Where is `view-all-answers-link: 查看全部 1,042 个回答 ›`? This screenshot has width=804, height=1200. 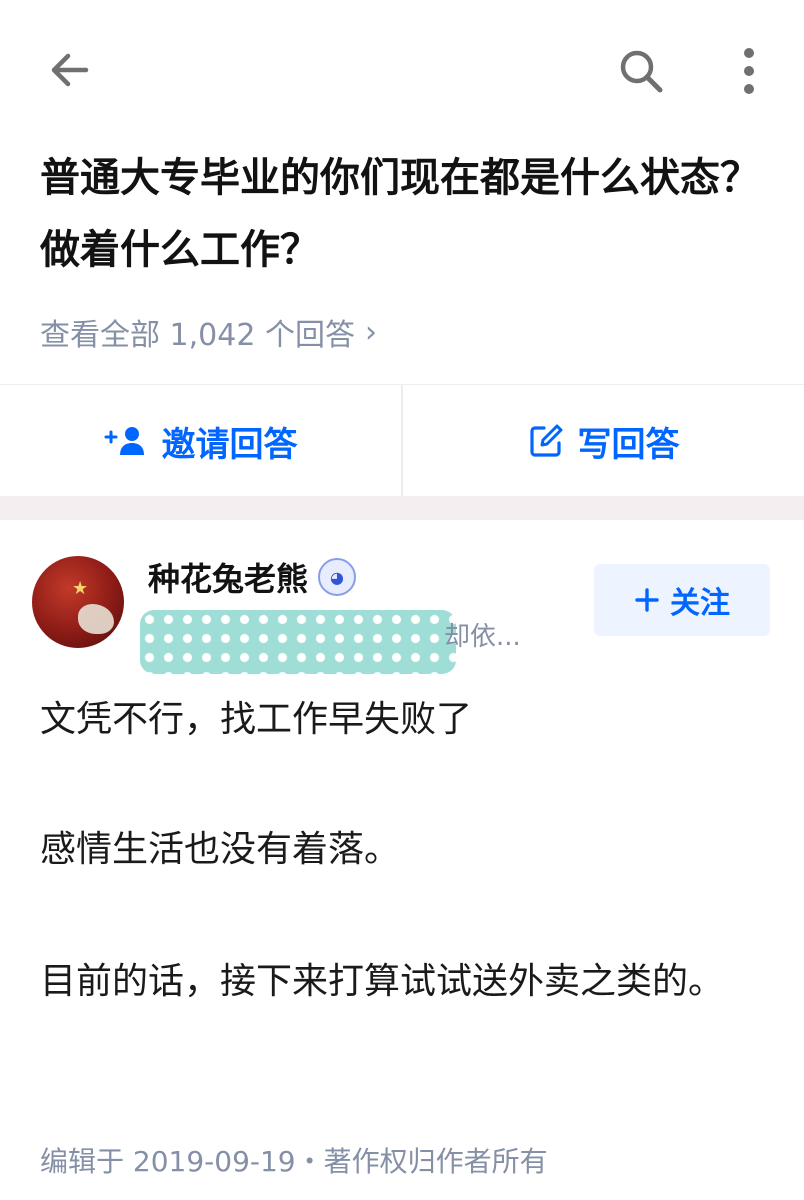 view-all-answers-link: 查看全部 1,042 个回答 › is located at coordinates (208, 332).